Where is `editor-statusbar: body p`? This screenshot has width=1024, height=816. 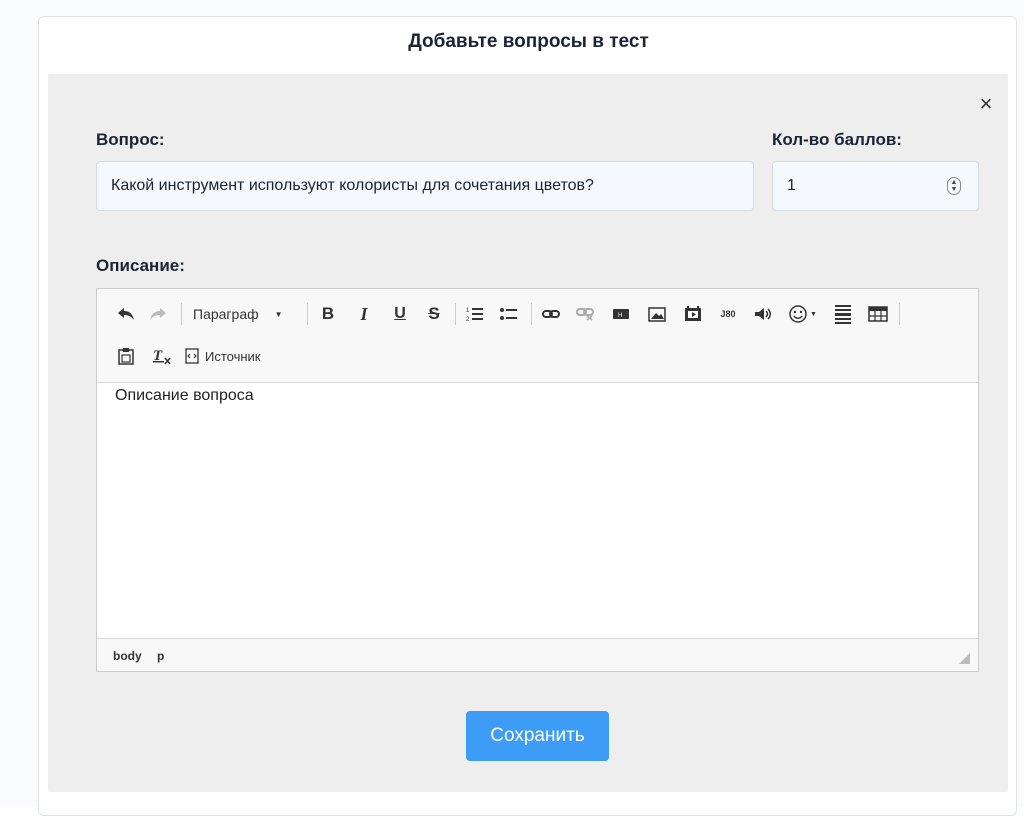
editor-statusbar: body p is located at coordinates (537, 654).